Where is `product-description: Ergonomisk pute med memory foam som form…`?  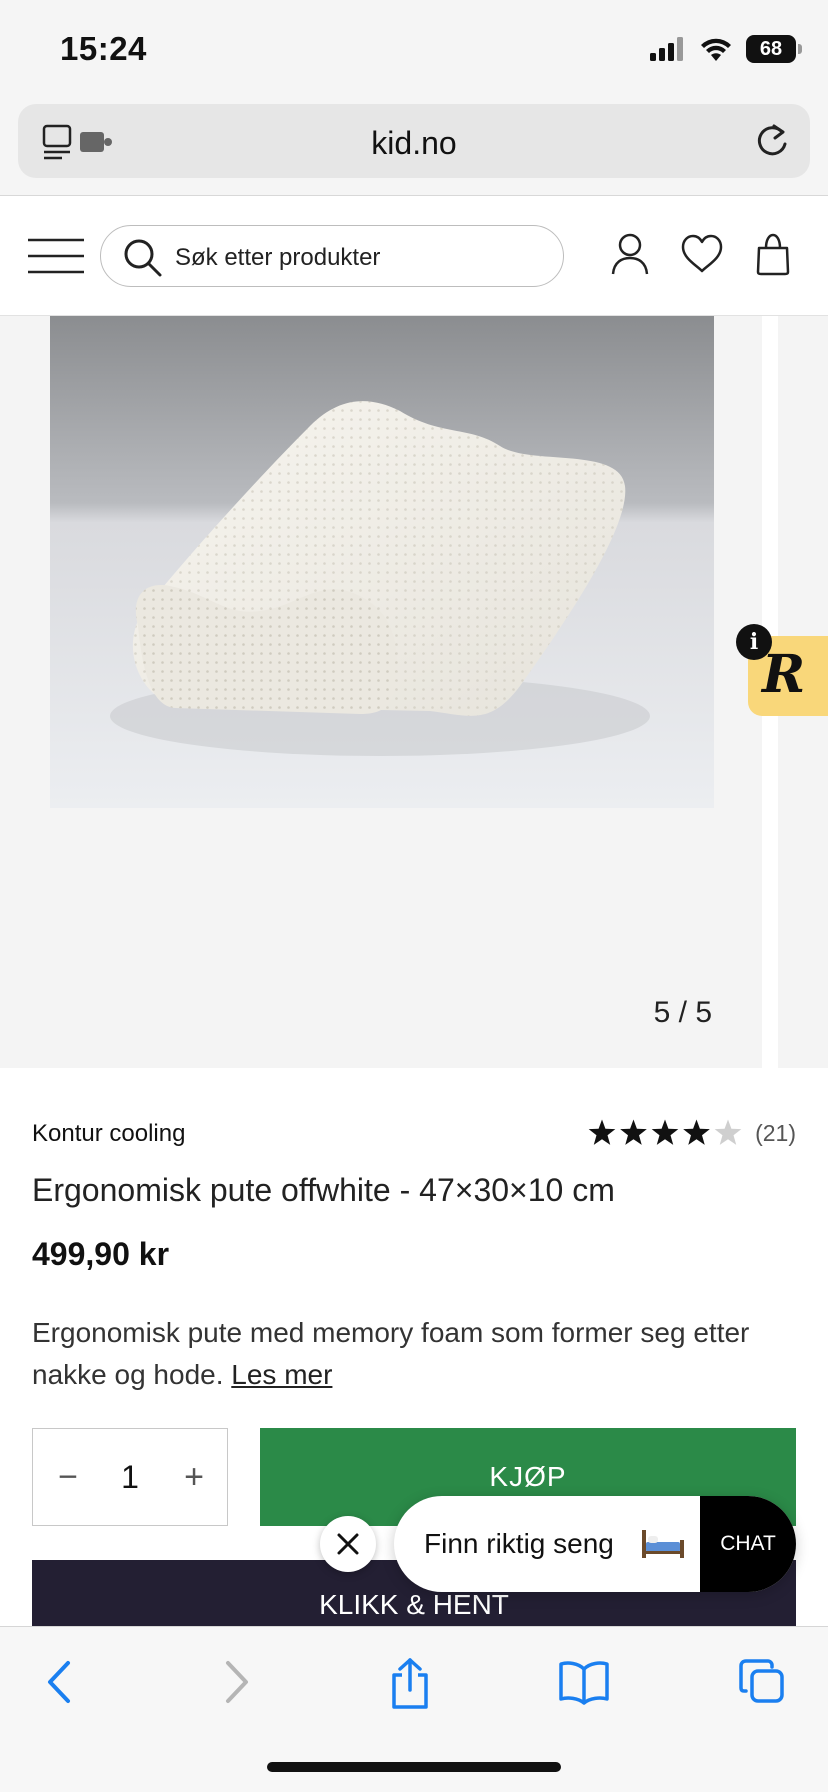
product-description: Ergonomisk pute med memory foam som form… is located at coordinates (417, 1354).